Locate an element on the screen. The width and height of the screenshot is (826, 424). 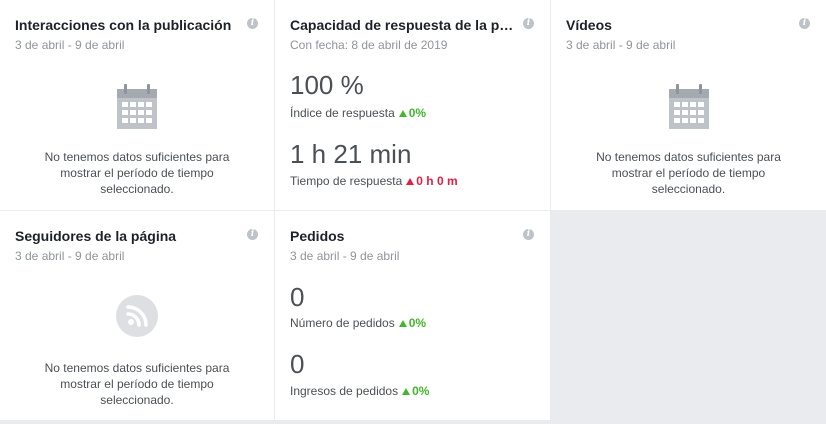
rss-icon is located at coordinates (137, 316).